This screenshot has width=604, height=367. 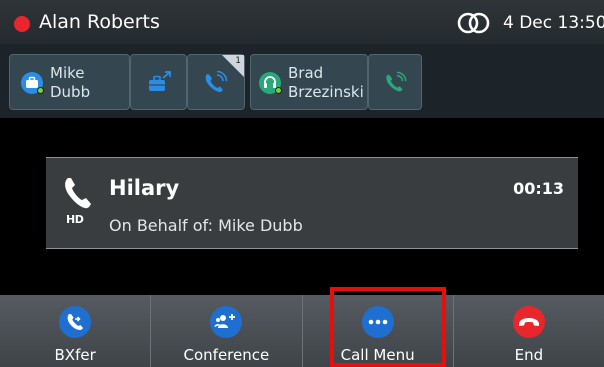 I want to click on on-behalf-of-text: On Behalf of: Mike Dubb, so click(x=206, y=225).